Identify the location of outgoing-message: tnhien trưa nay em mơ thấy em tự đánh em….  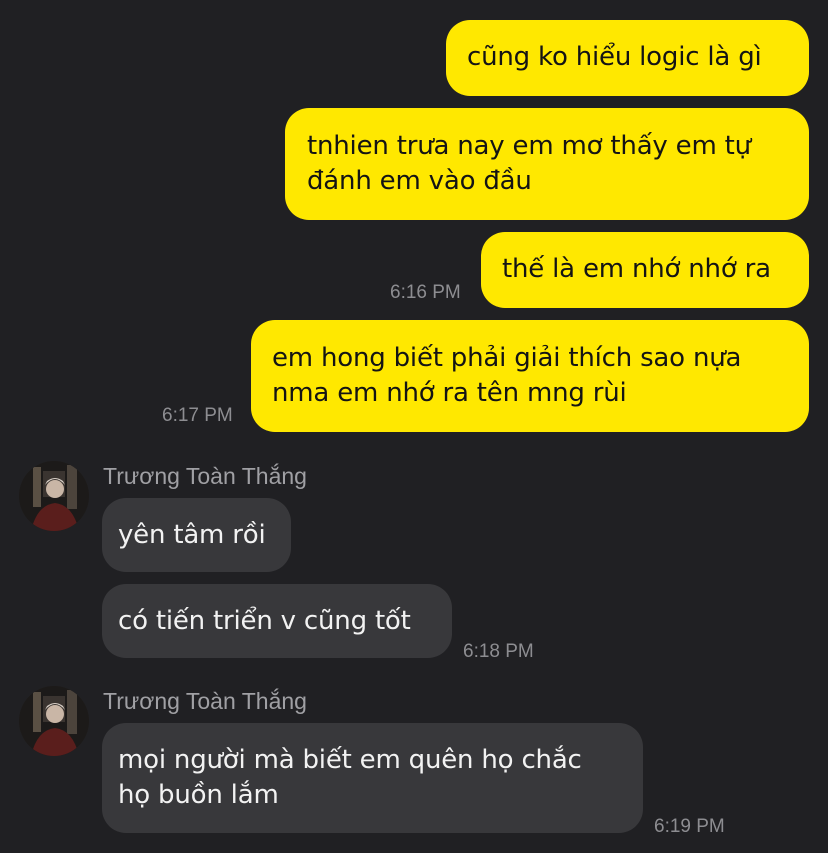
(547, 164).